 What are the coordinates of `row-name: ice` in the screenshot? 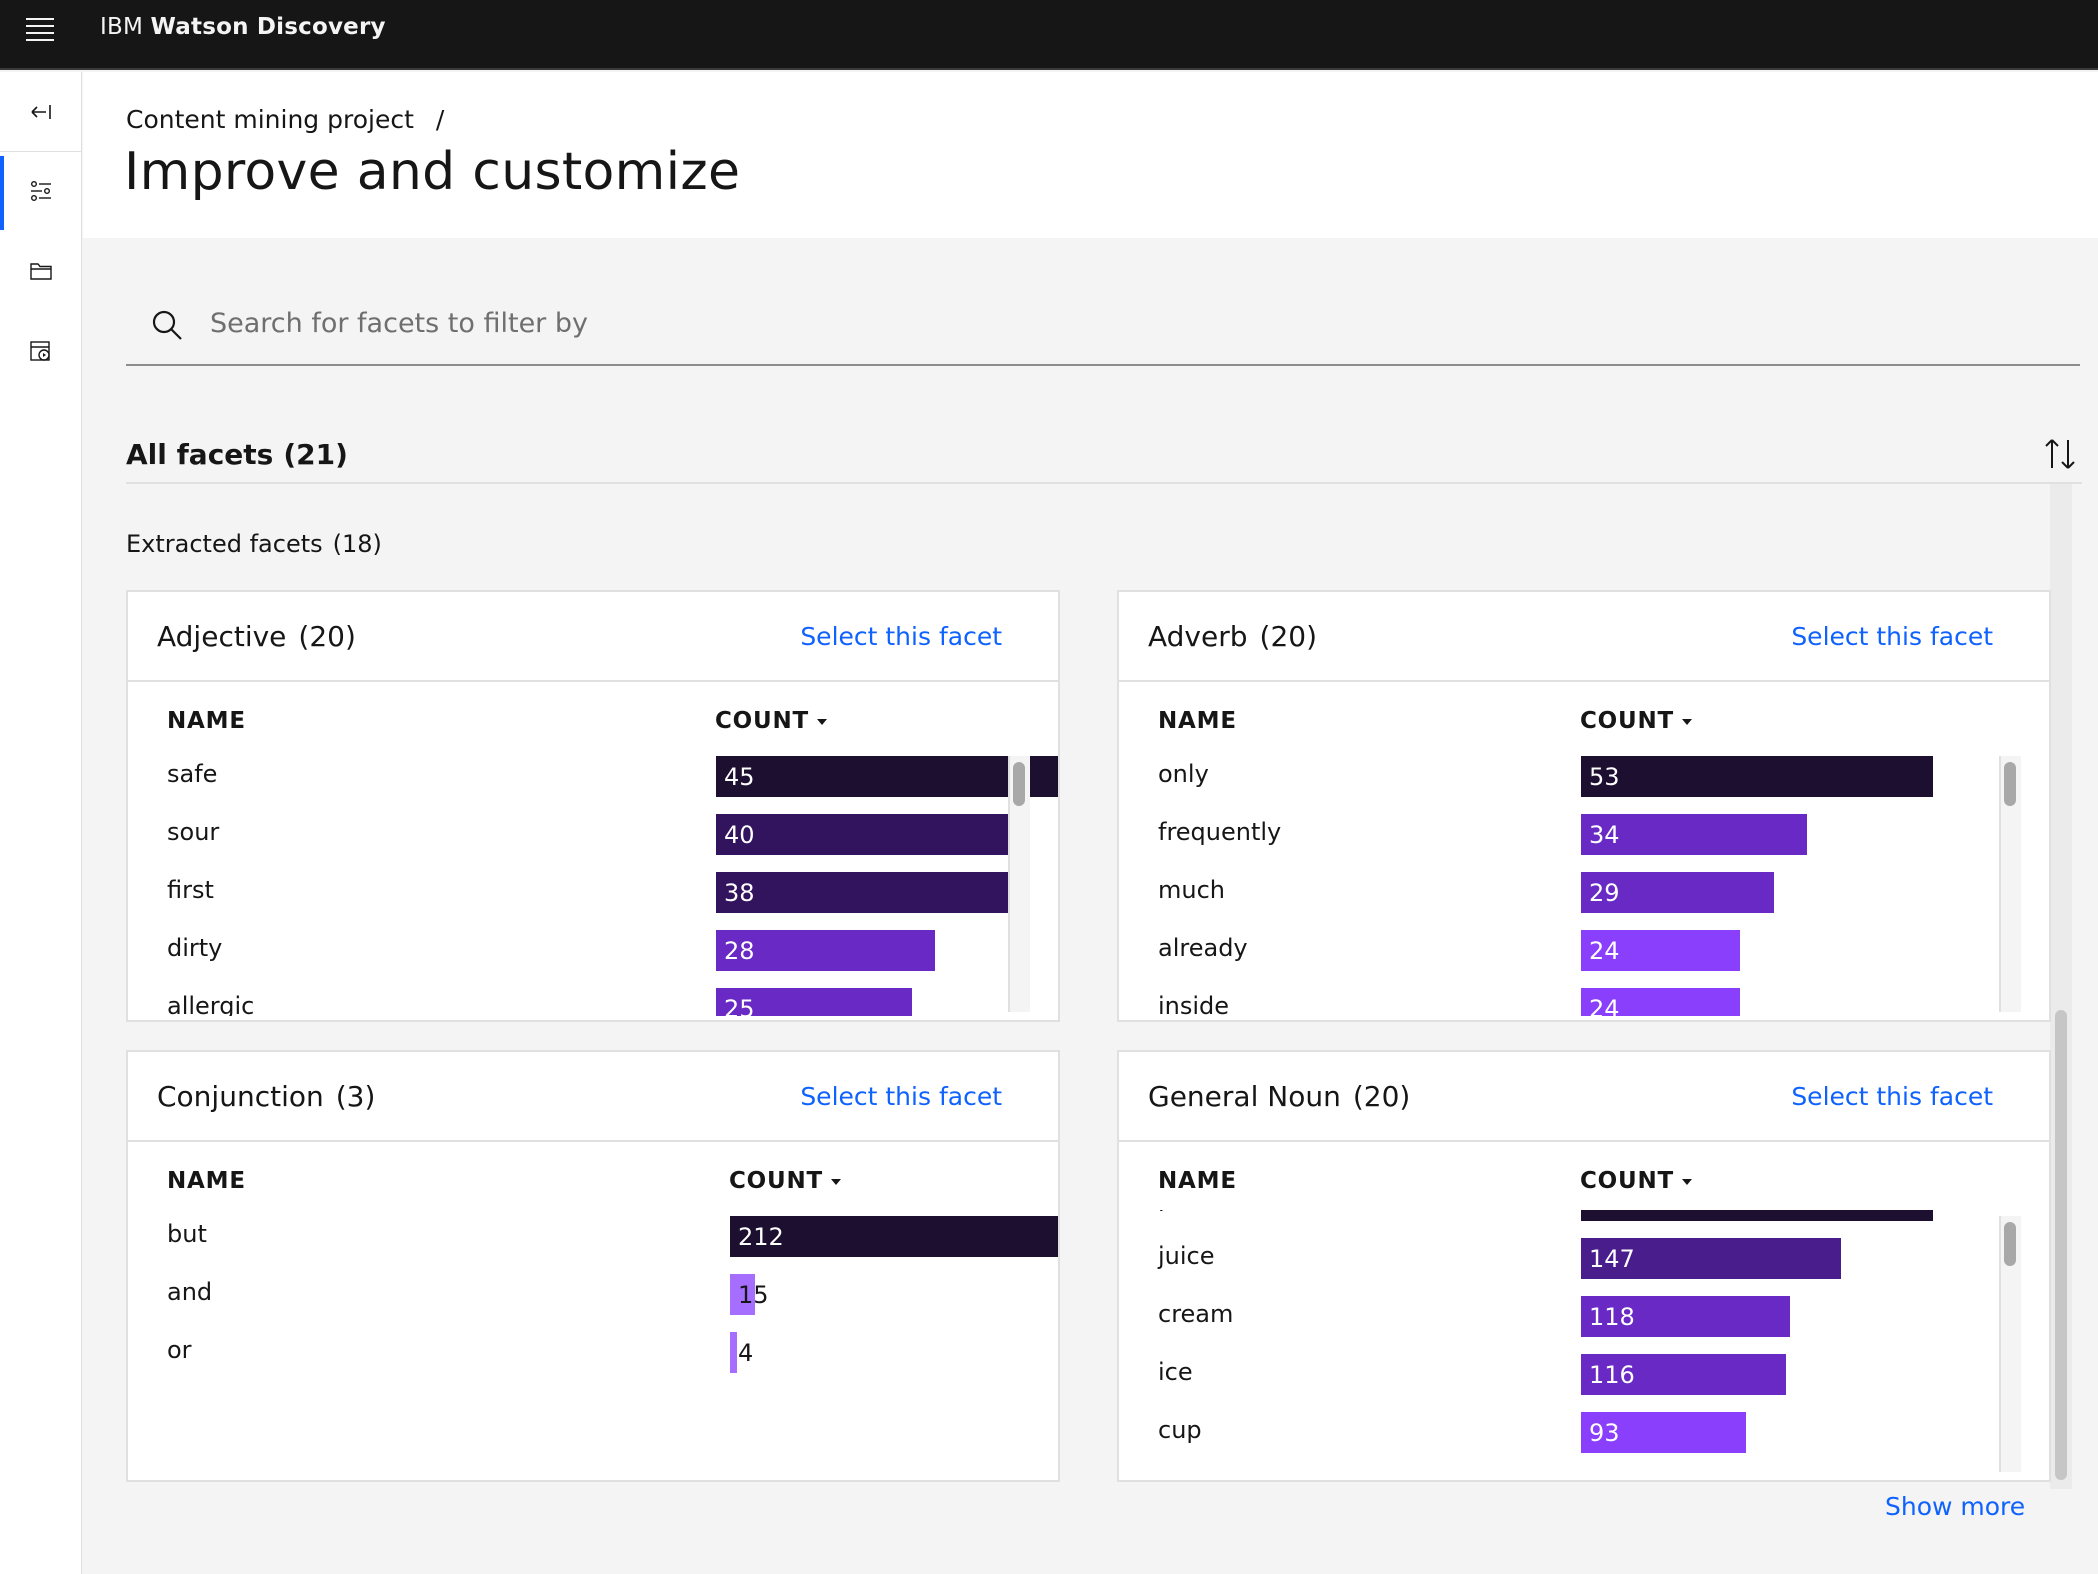 It's located at (1175, 1372).